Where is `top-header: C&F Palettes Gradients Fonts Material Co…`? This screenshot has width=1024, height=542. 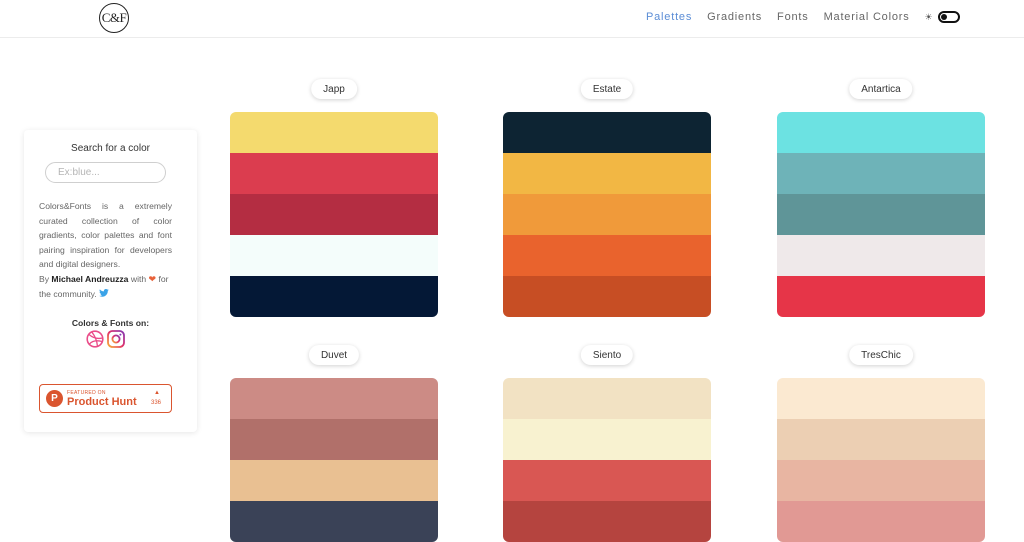
top-header: C&F Palettes Gradients Fonts Material Co… is located at coordinates (512, 19).